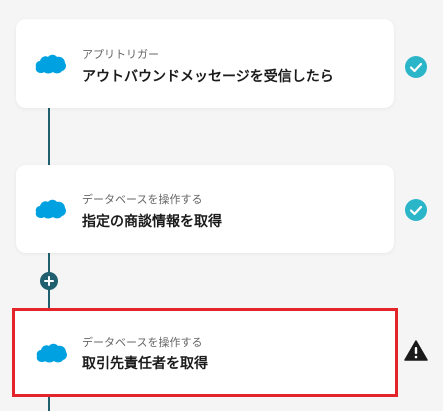 The image size is (443, 411). I want to click on plus-icon, so click(49, 281).